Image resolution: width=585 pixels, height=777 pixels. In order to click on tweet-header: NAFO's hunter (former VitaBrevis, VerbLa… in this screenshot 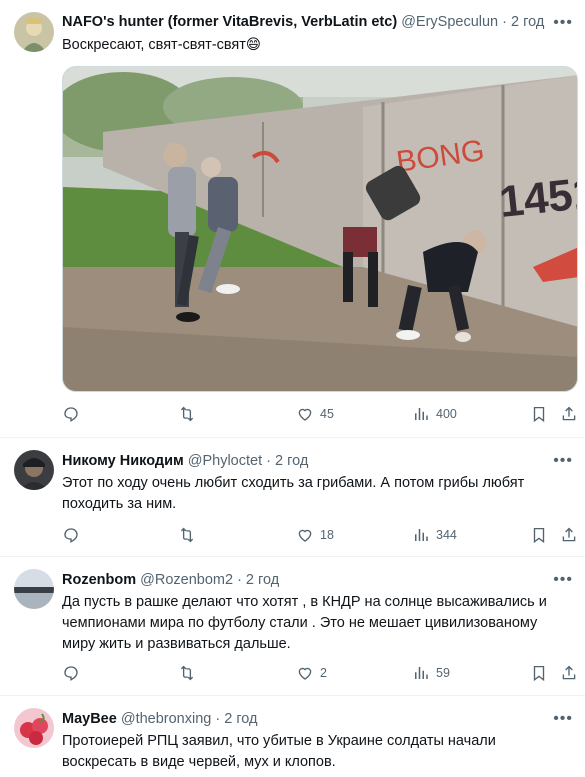, I will do `click(303, 22)`.